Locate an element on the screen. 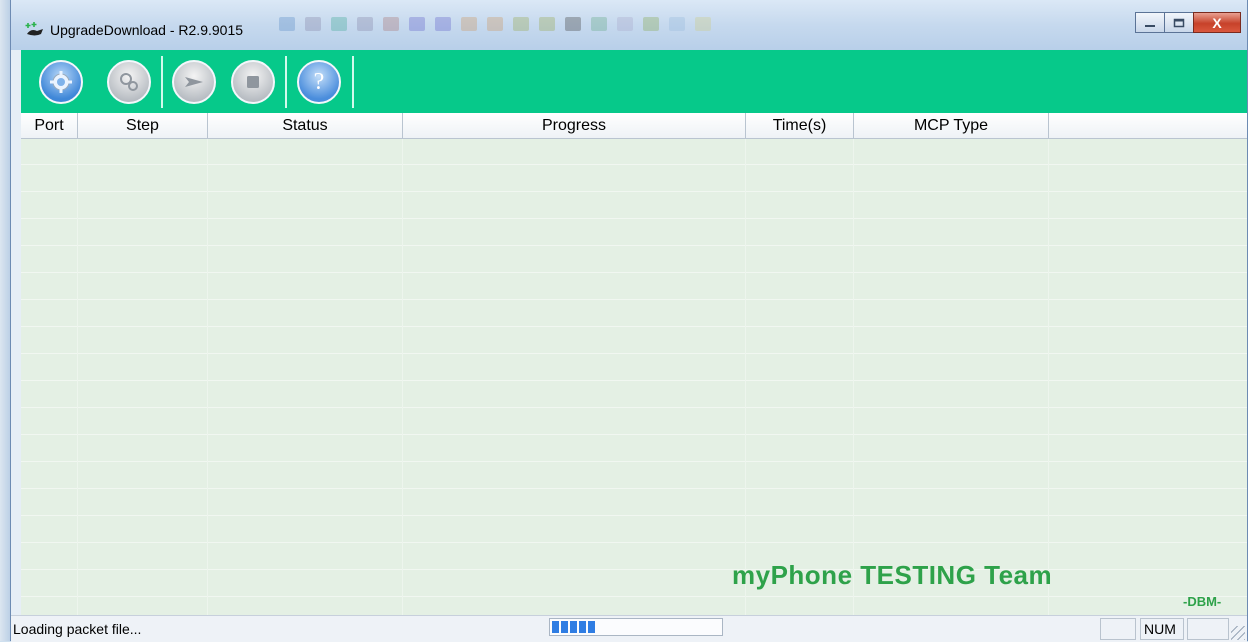 Image resolution: width=1248 pixels, height=642 pixels. resize-grip-icon is located at coordinates (1238, 633).